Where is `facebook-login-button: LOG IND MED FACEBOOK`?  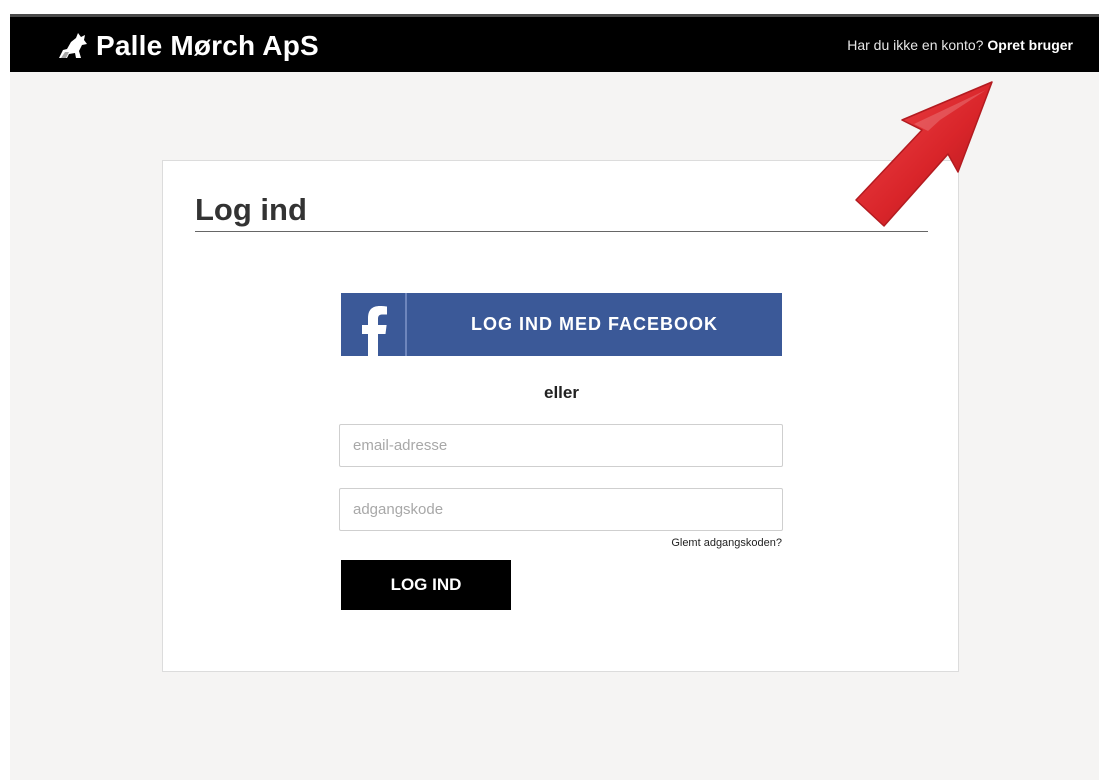
facebook-login-button: LOG IND MED FACEBOOK is located at coordinates (561, 324).